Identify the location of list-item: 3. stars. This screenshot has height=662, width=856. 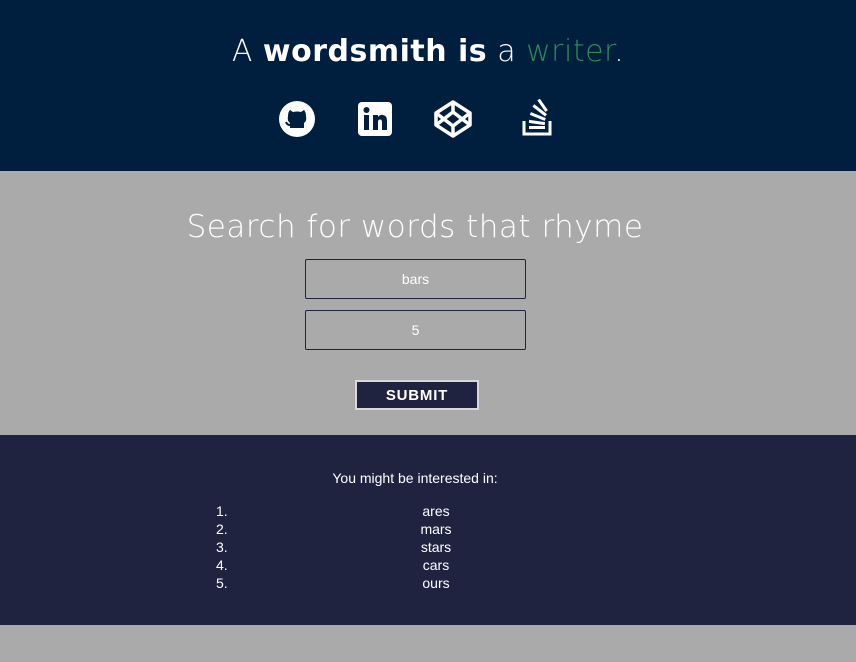
(428, 547).